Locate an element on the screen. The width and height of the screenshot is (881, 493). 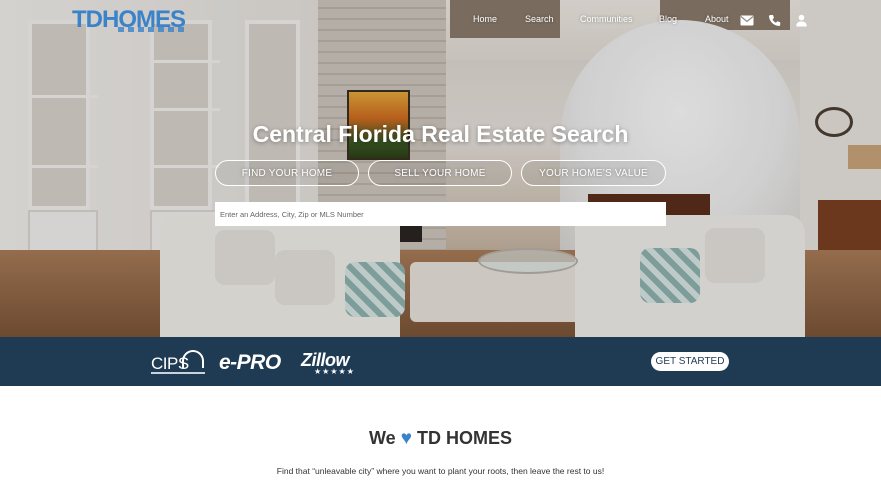
nav-home: Home is located at coordinates (485, 21).